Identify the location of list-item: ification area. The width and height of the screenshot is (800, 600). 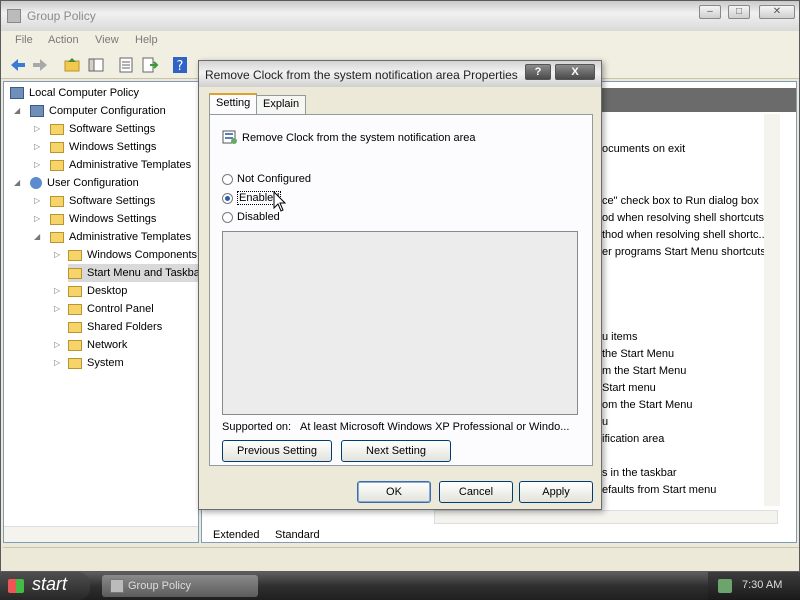
(633, 439).